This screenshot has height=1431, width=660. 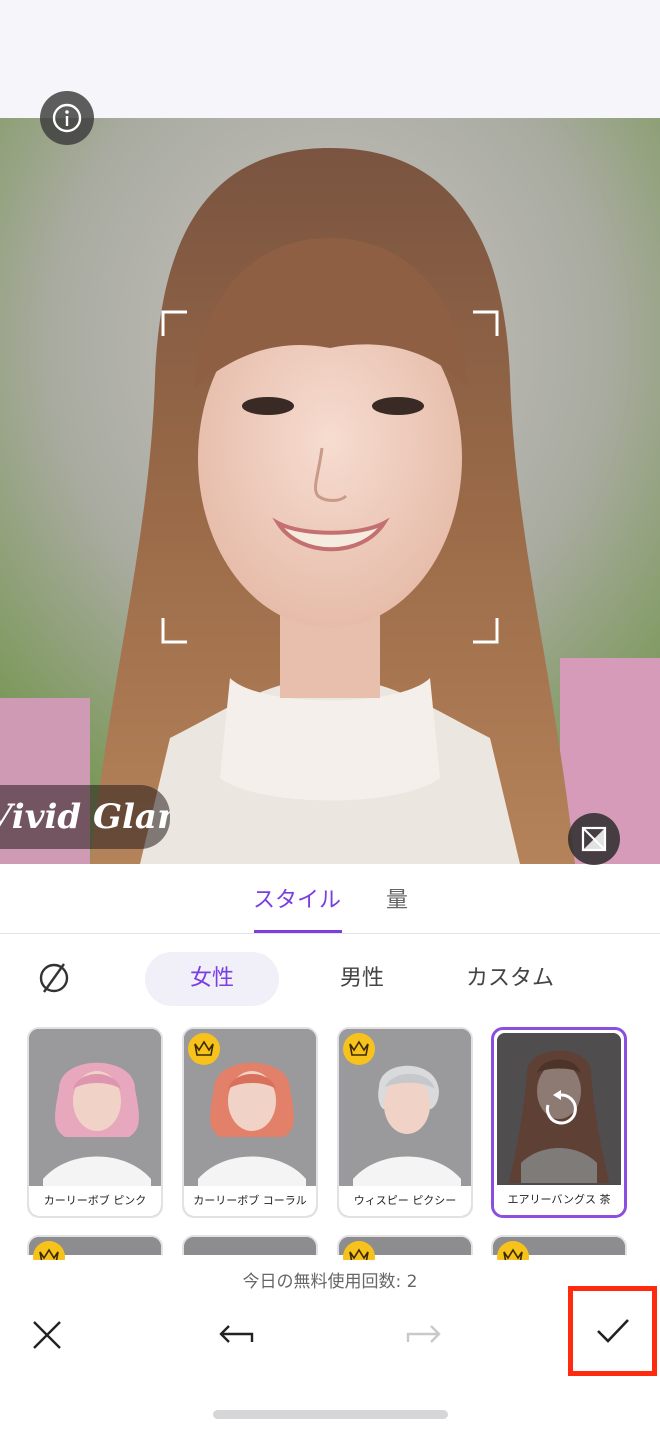 I want to click on style-label: ウィスピー ピクシー, so click(x=405, y=1201).